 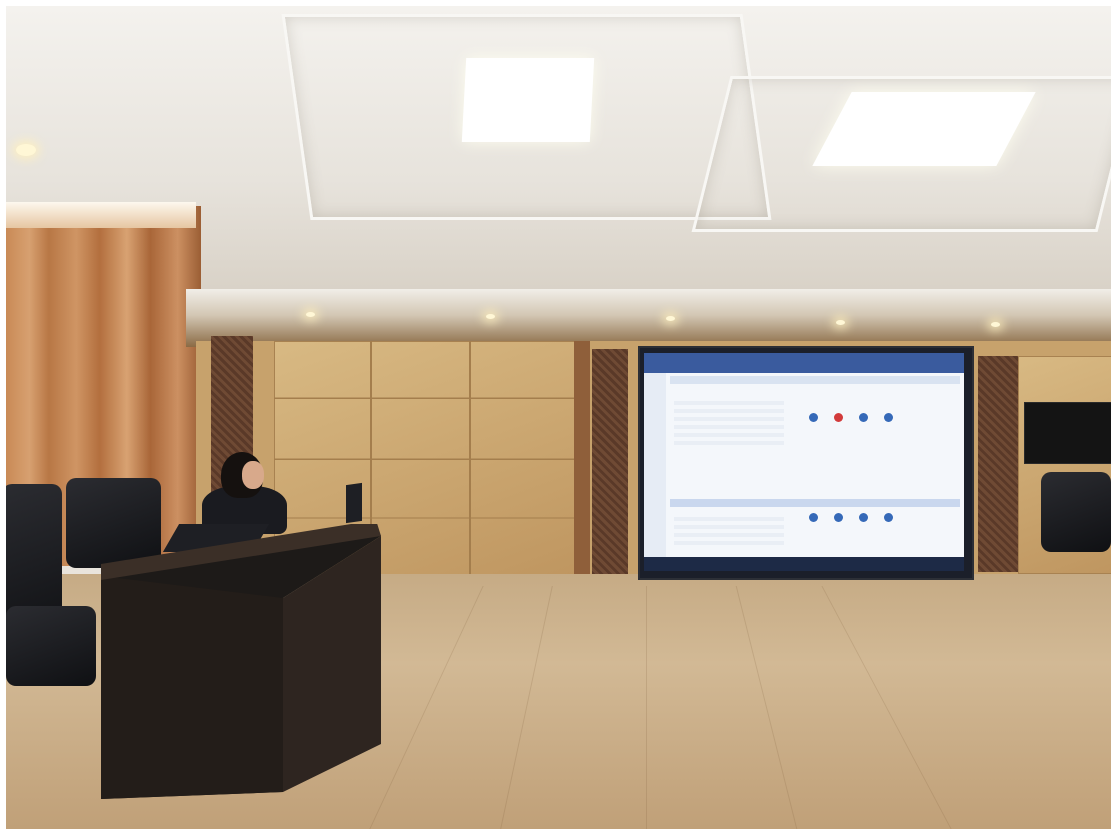 What do you see at coordinates (101, 215) in the screenshot?
I see `curtain-valance` at bounding box center [101, 215].